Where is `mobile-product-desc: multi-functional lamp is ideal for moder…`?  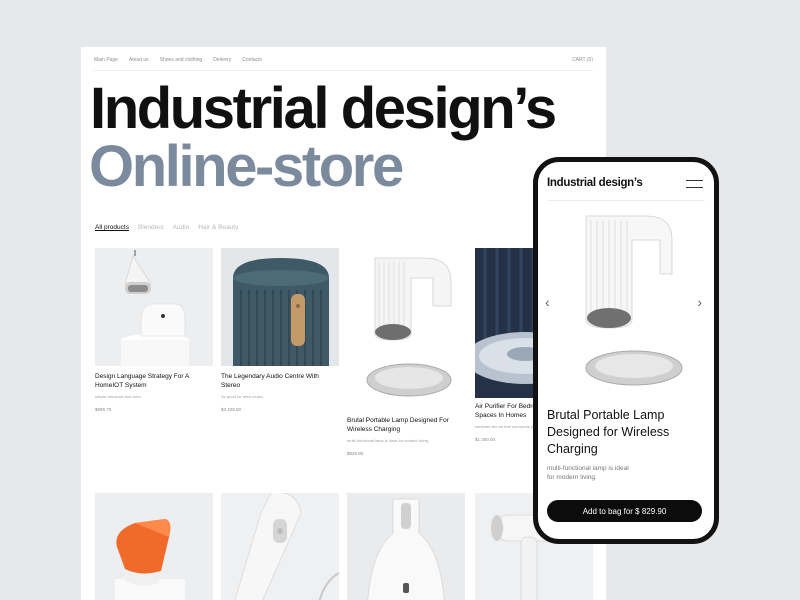 mobile-product-desc: multi-functional lamp is ideal for moder… is located at coordinates (588, 473).